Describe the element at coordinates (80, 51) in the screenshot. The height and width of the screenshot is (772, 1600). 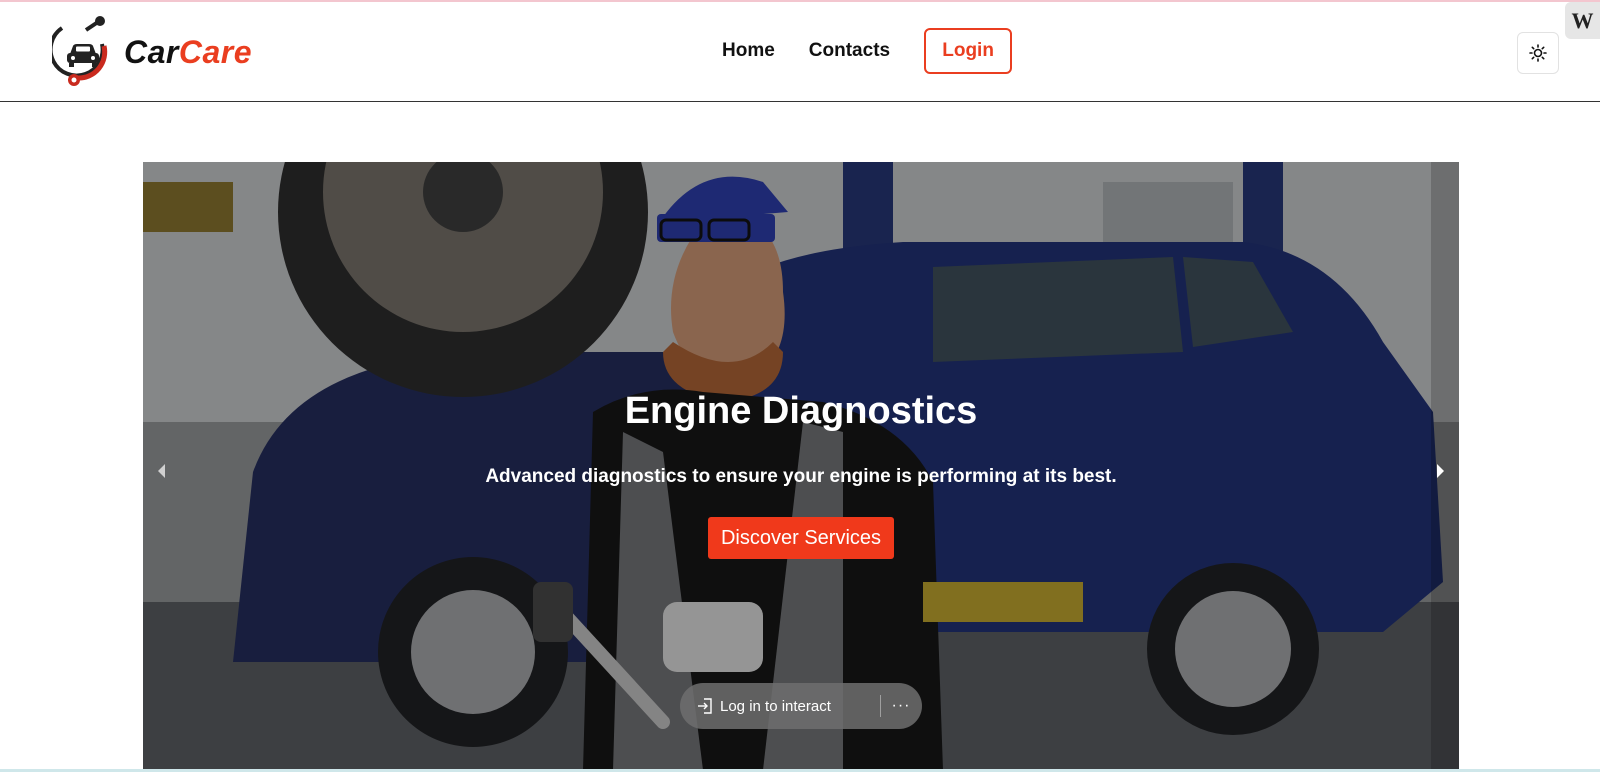
I see `car-wrench-logo-icon` at that location.